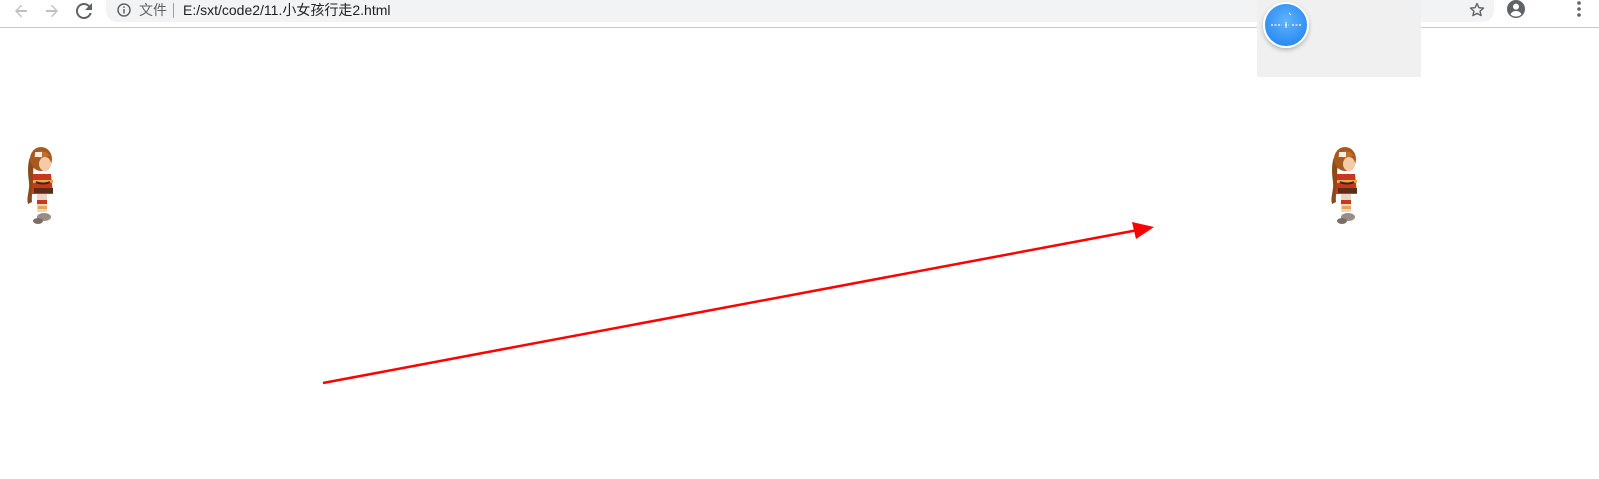 The height and width of the screenshot is (479, 1599). Describe the element at coordinates (1344, 187) in the screenshot. I see `girl-sprite-right` at that location.